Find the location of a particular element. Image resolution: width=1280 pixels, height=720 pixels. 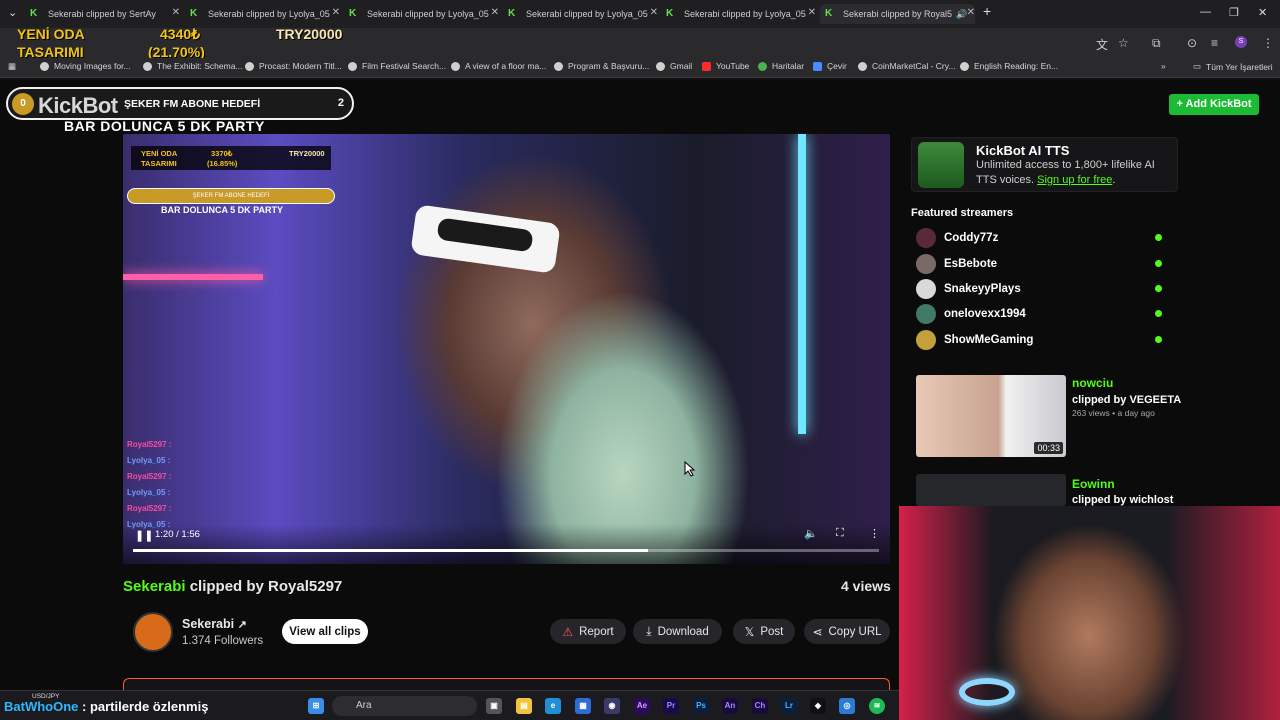

maps-icon is located at coordinates (762, 66).